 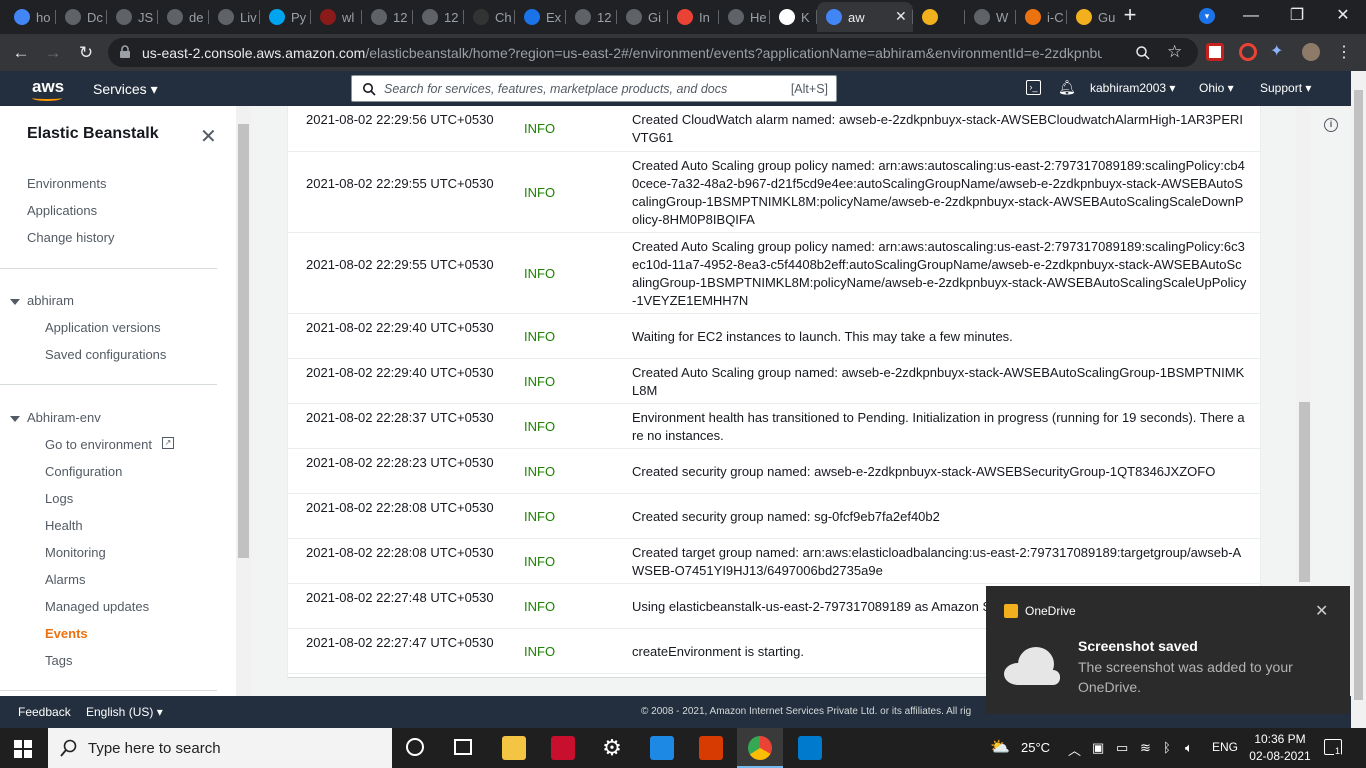 I want to click on sidebar-item-managed-updates: Managed updates, so click(x=97, y=606).